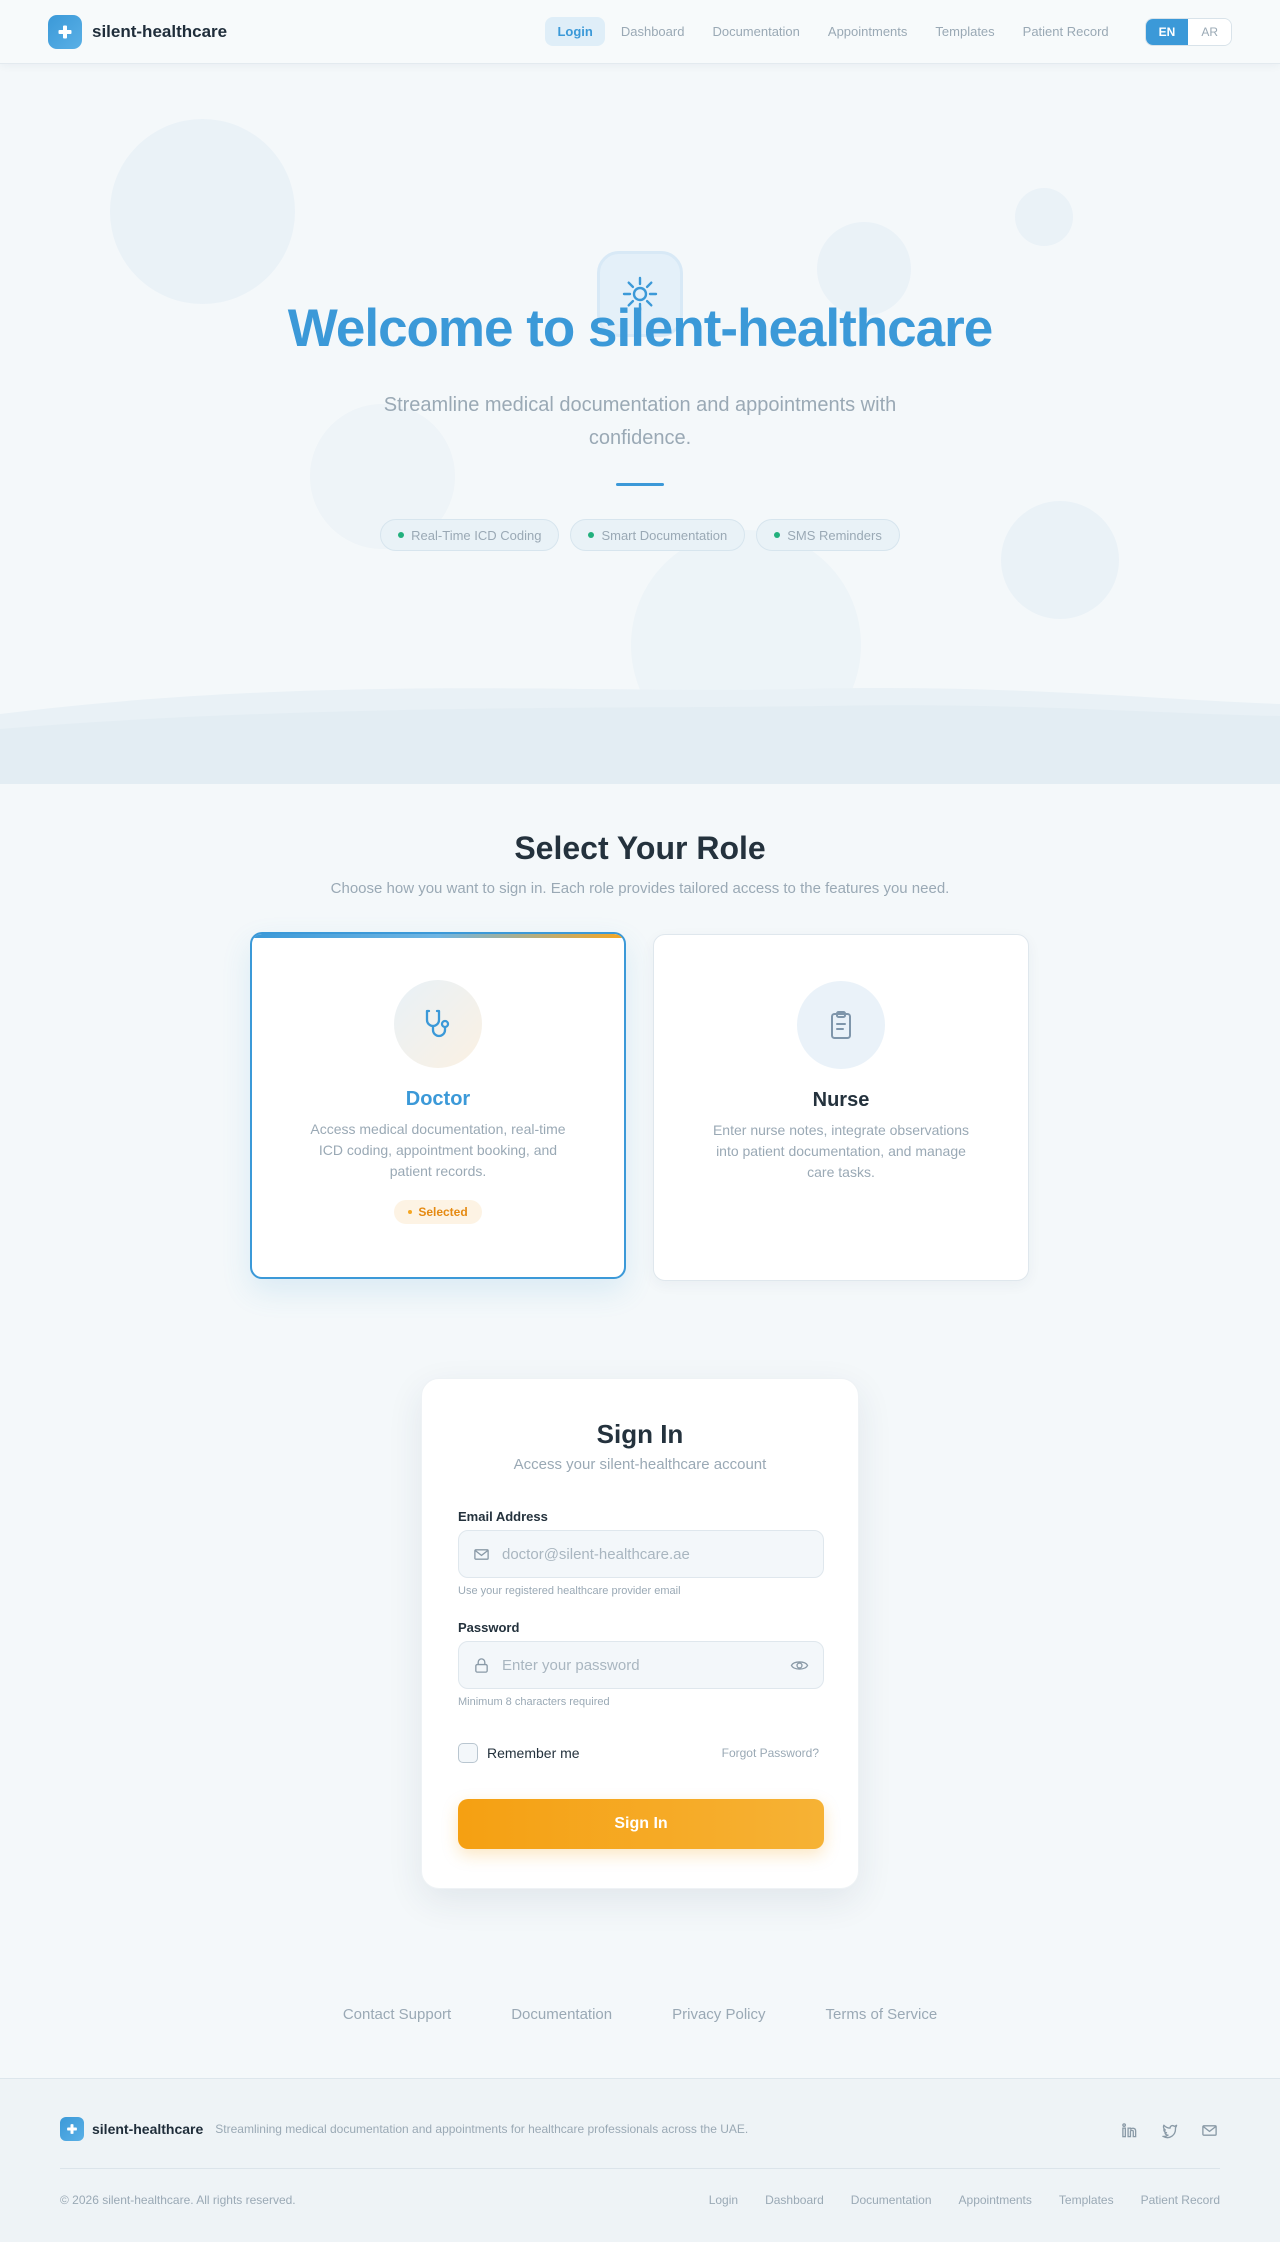 The width and height of the screenshot is (1280, 2242). What do you see at coordinates (755, 31) in the screenshot?
I see `nav-link-documentation: Documentation` at bounding box center [755, 31].